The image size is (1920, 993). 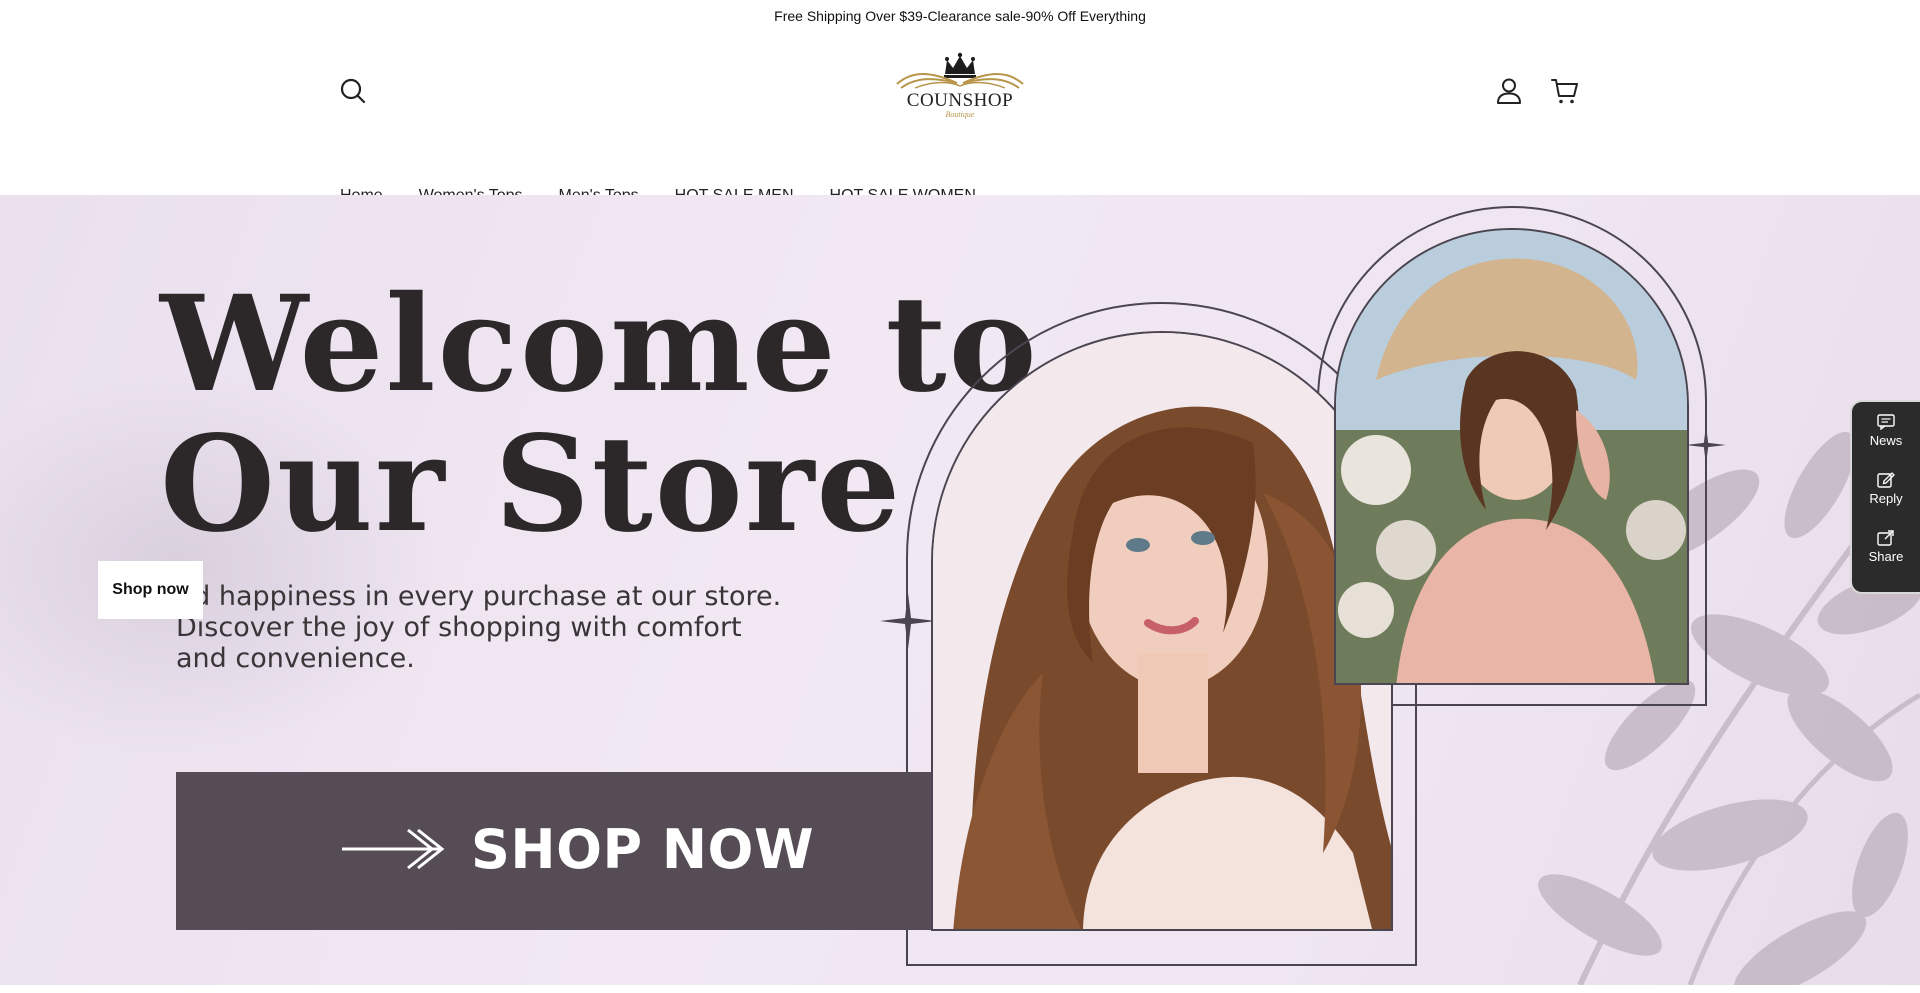 I want to click on banner-cta-text: SHOP NOW, so click(x=643, y=849).